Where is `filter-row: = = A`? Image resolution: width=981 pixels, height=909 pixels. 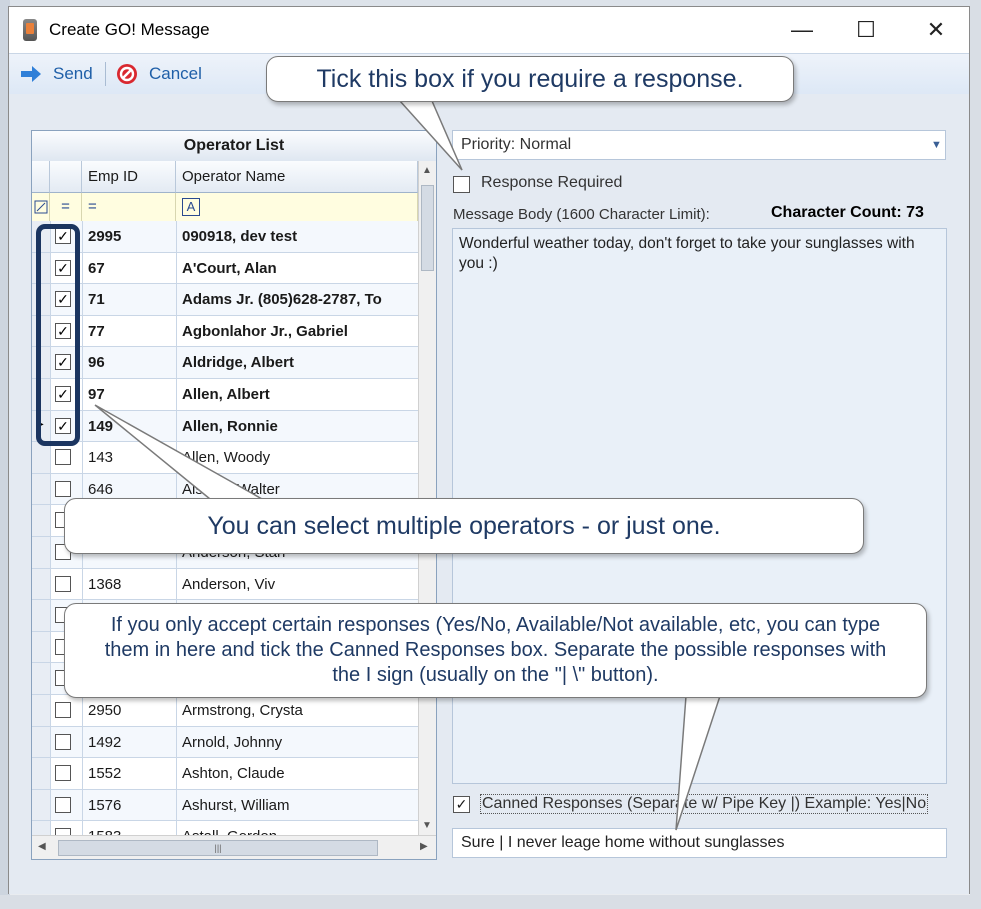 filter-row: = = A is located at coordinates (225, 207).